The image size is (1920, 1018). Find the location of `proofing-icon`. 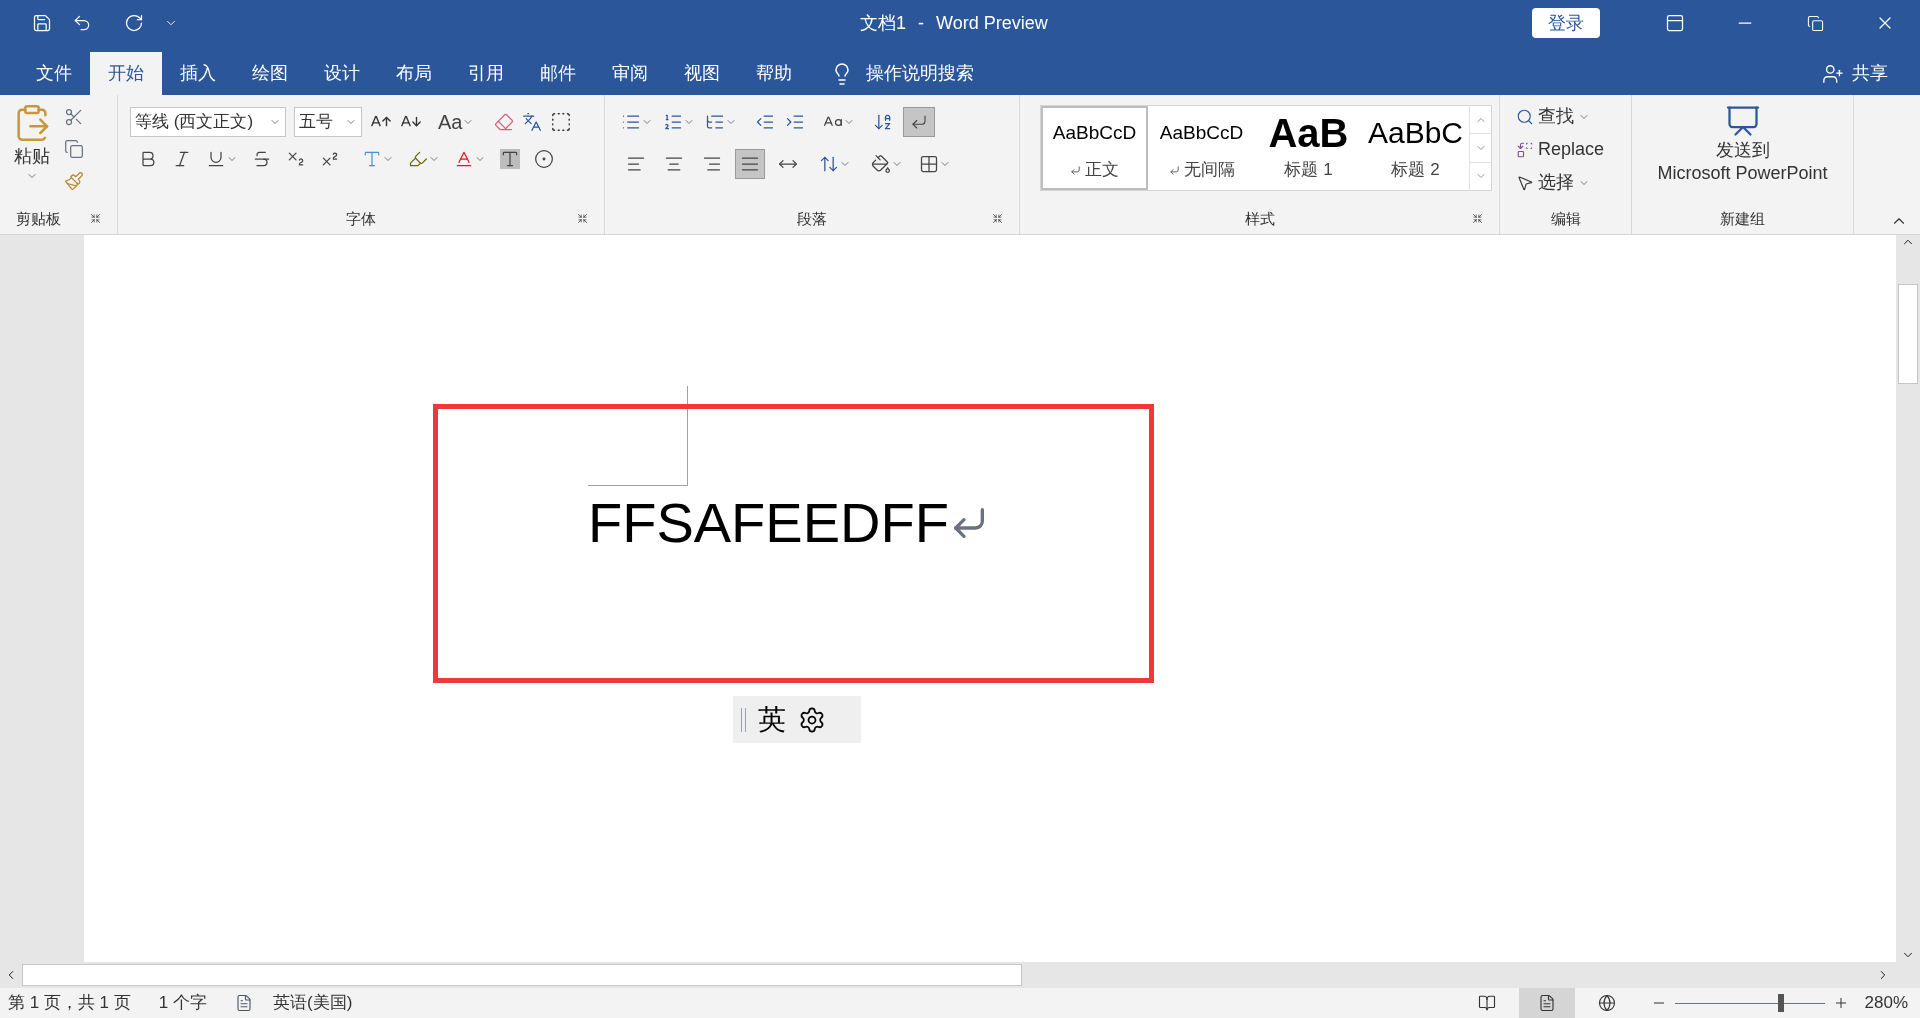

proofing-icon is located at coordinates (244, 1003).